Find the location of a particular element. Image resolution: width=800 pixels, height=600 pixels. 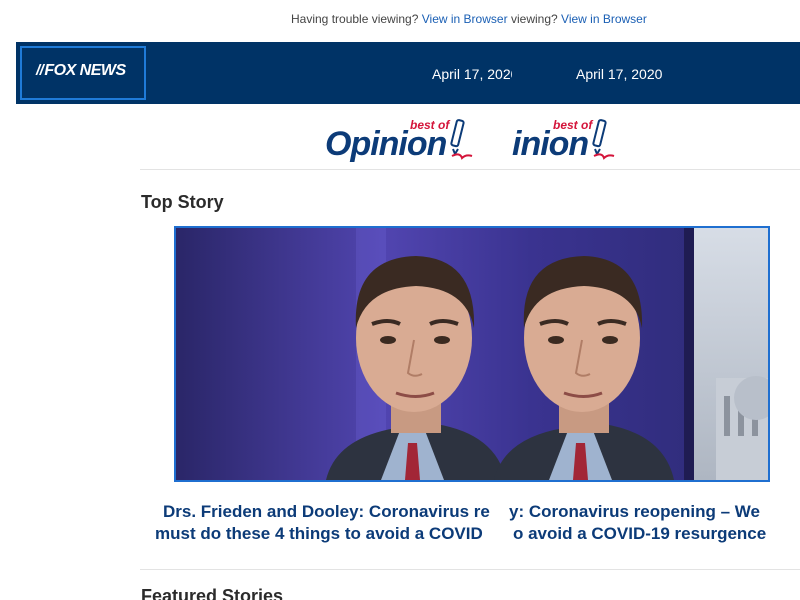

top-story-heading: Top Story is located at coordinates (182, 202).